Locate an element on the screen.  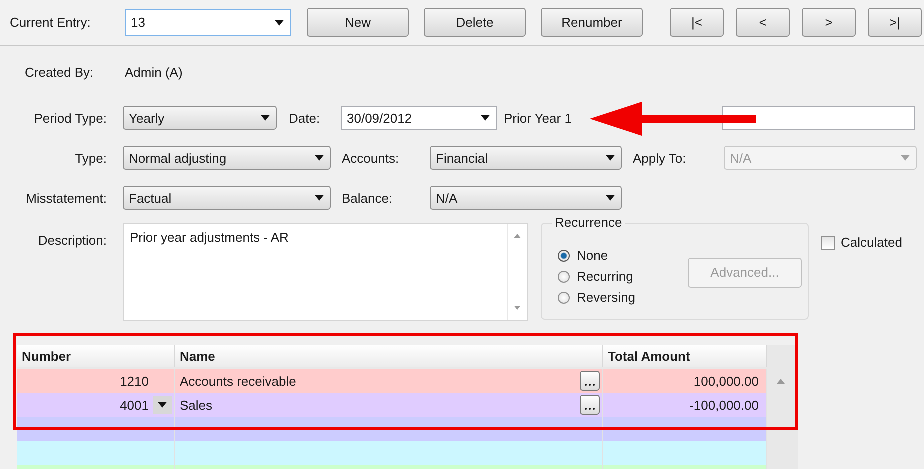
table-cell: 100,000.00 is located at coordinates (726, 381).